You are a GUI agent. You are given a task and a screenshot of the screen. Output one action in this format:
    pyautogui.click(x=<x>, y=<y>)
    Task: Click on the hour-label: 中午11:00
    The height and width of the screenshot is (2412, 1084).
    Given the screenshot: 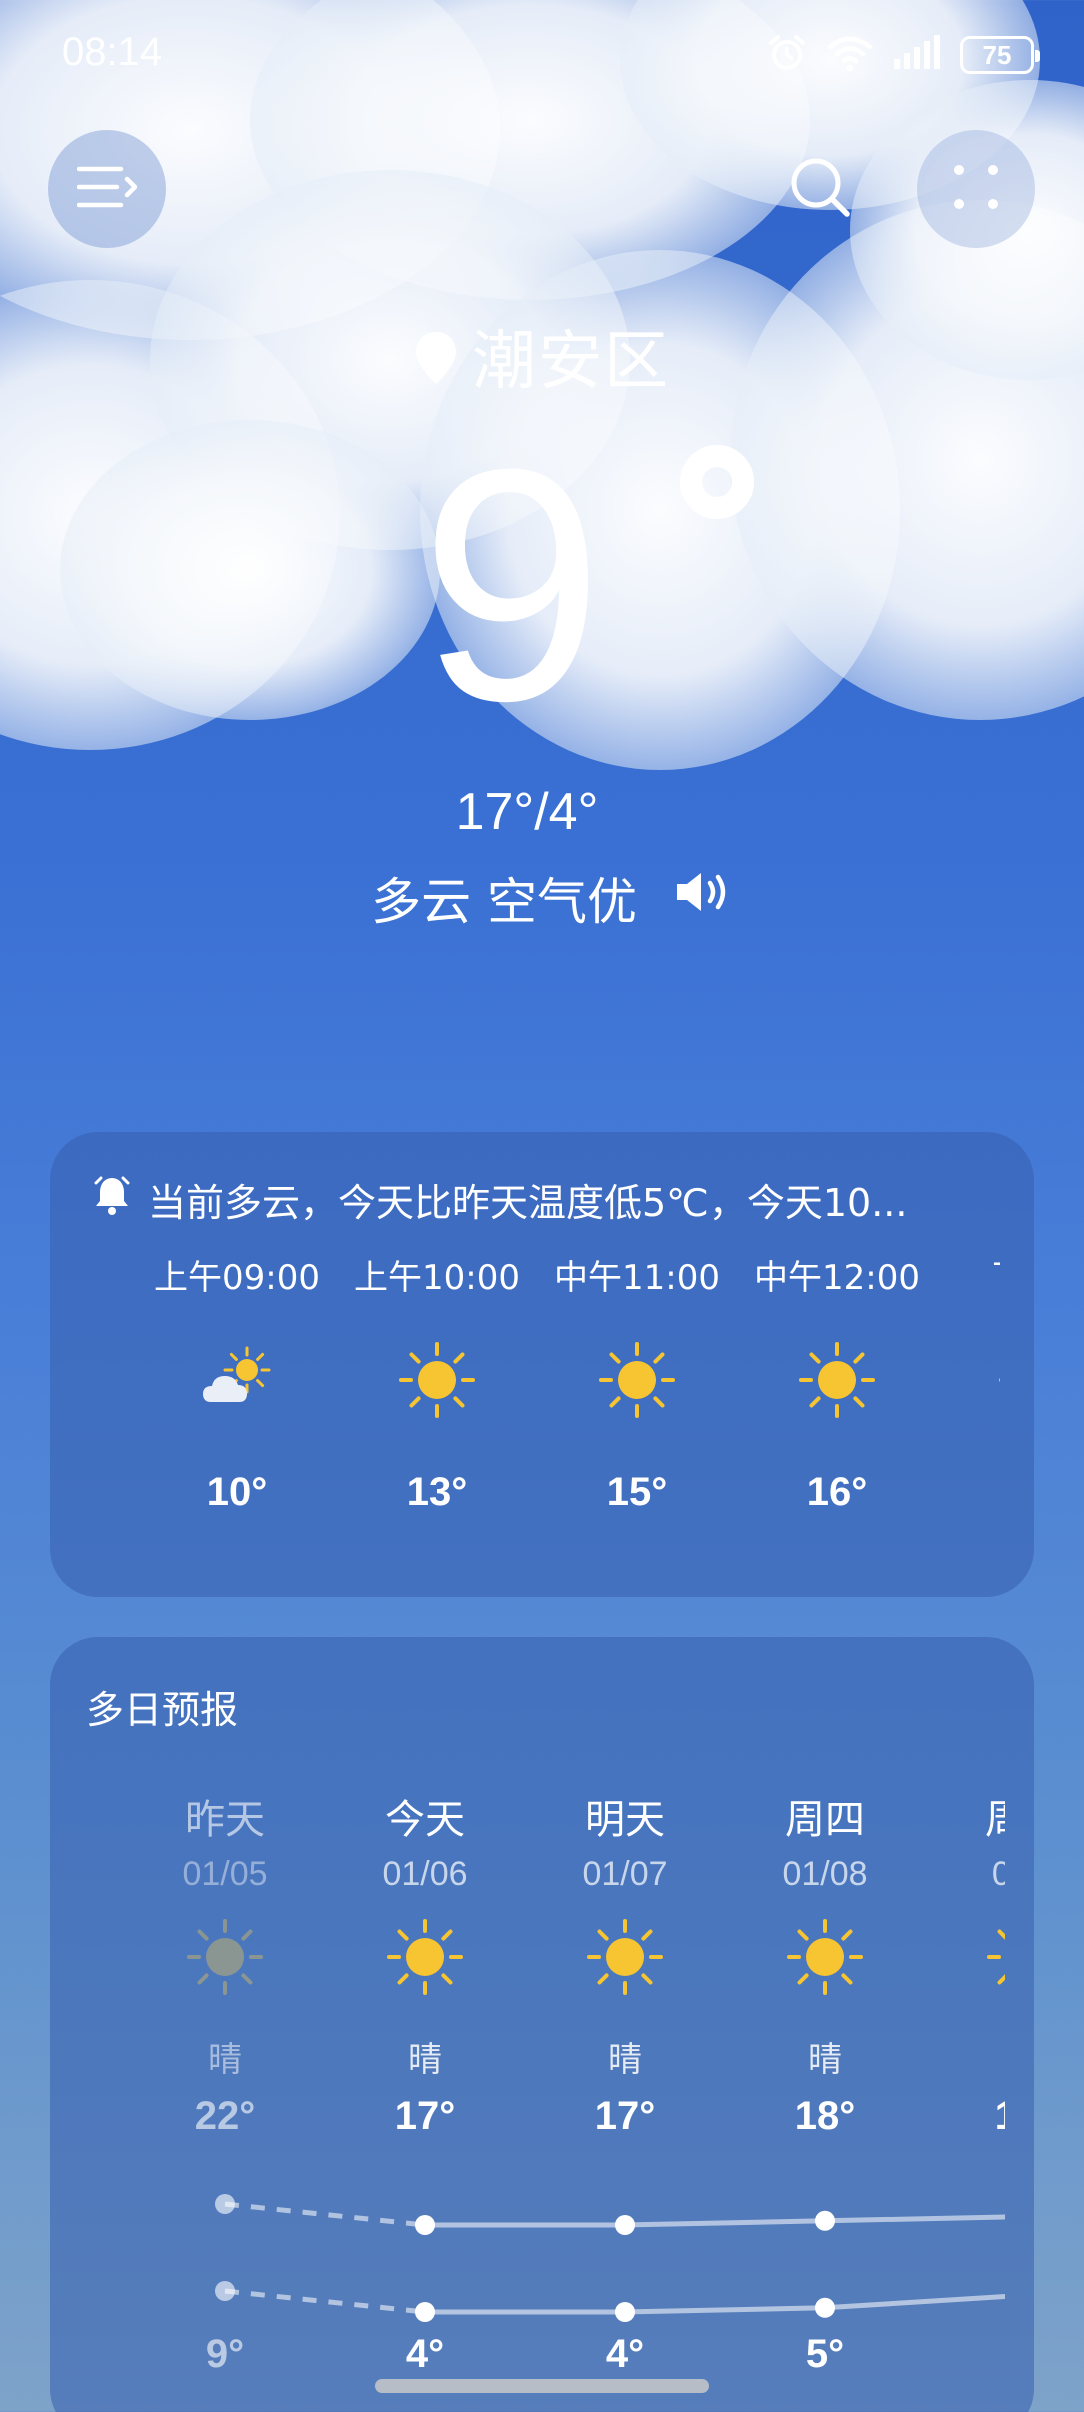 What is the action you would take?
    pyautogui.click(x=637, y=1278)
    